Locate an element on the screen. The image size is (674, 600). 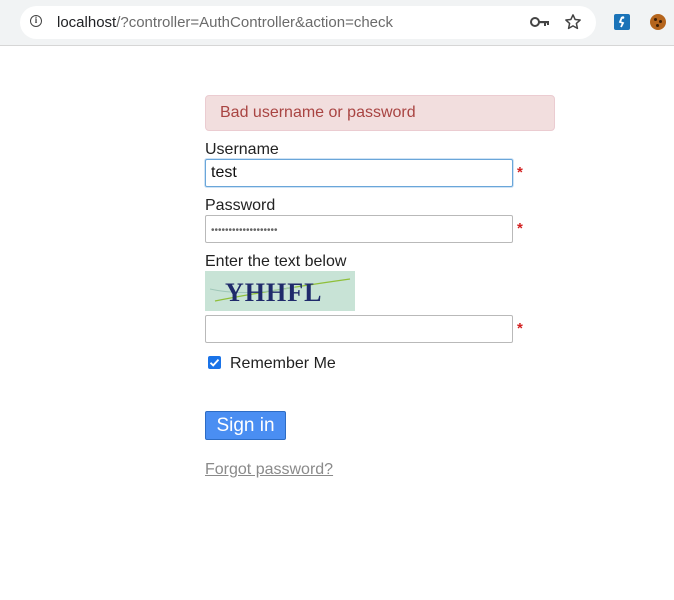
cookie-extension-icon is located at coordinates (658, 22).